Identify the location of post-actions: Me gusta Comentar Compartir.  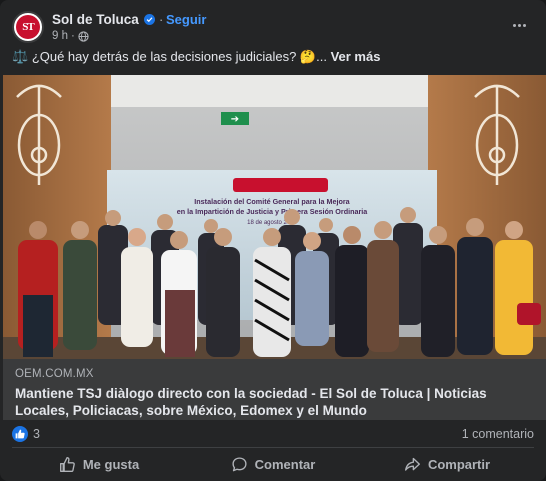
(273, 464).